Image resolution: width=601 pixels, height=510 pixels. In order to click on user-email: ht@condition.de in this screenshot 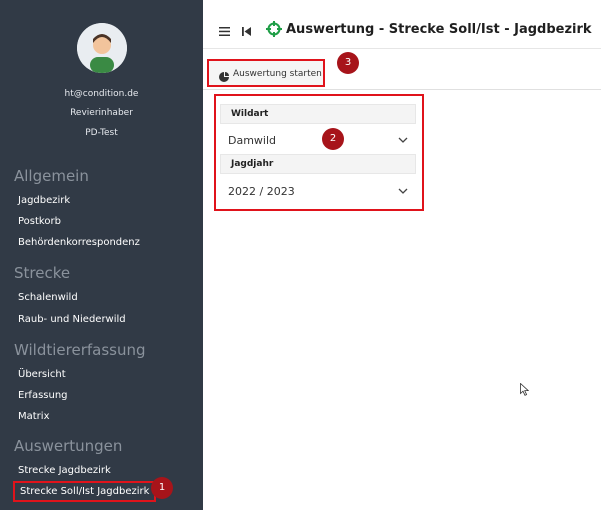, I will do `click(101, 94)`.